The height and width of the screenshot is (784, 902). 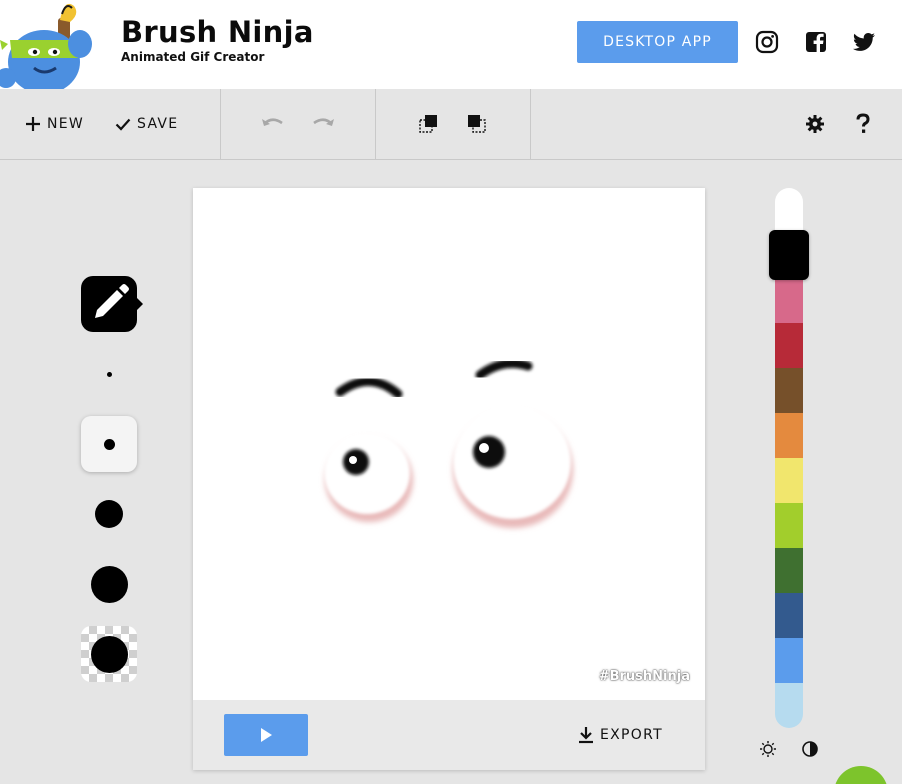 What do you see at coordinates (451, 124) in the screenshot?
I see `toolbar: NEW SAVE` at bounding box center [451, 124].